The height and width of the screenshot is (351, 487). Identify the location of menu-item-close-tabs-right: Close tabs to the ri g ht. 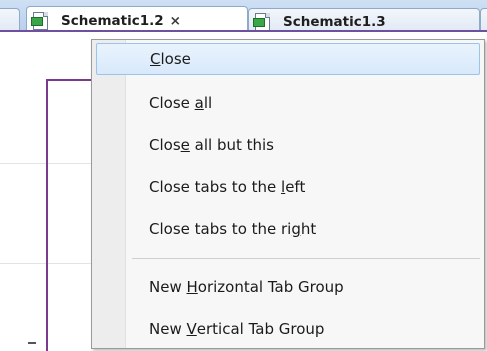
(288, 229).